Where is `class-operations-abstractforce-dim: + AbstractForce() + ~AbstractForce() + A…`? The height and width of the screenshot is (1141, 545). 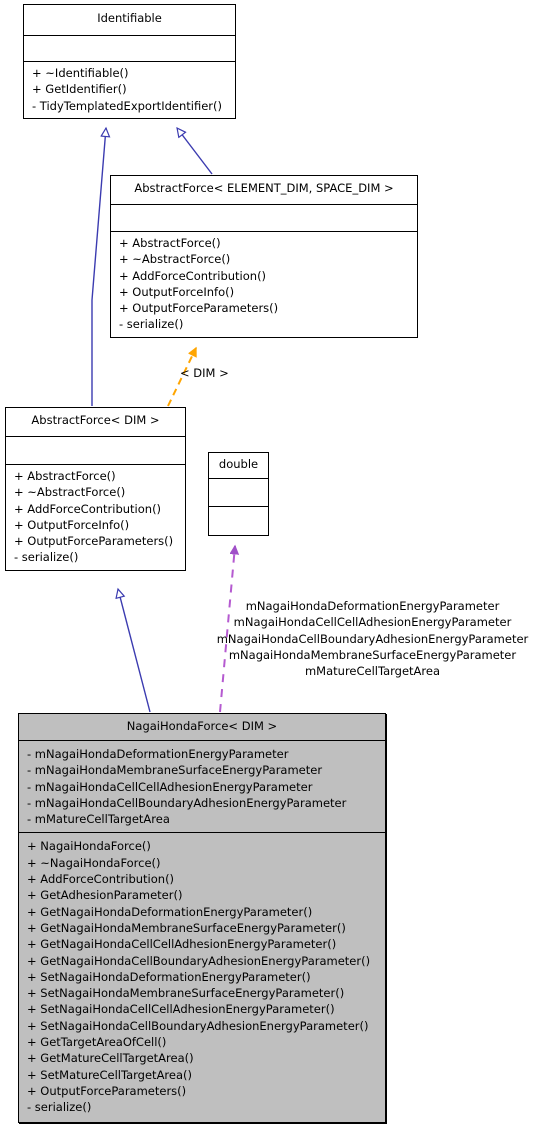 class-operations-abstractforce-dim: + AbstractForce() + ~AbstractForce() + A… is located at coordinates (95, 517).